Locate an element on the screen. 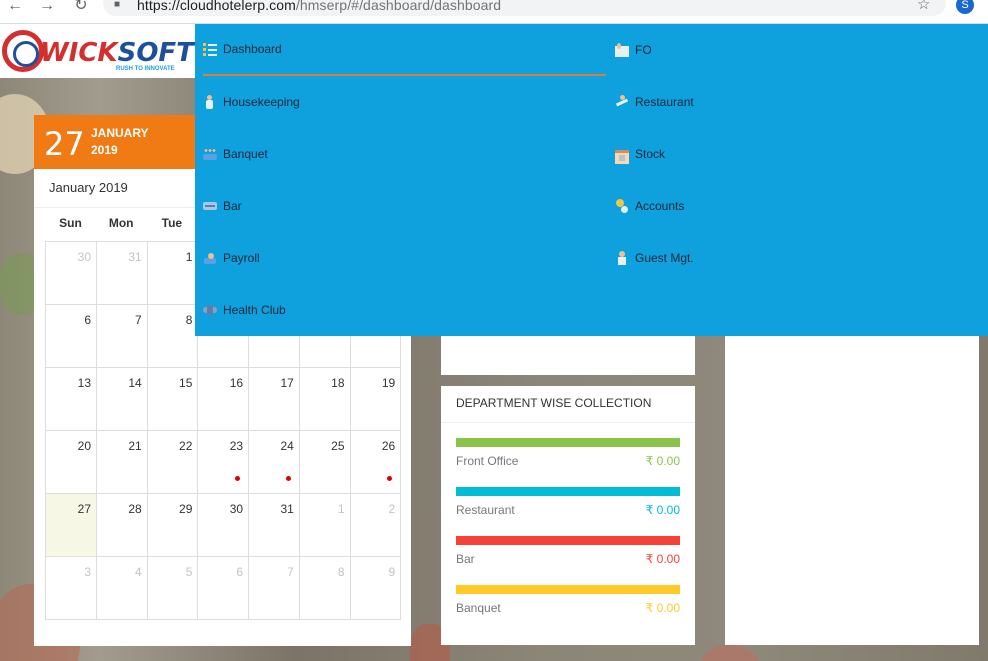 Image resolution: width=988 pixels, height=661 pixels. calendar-day-number: 2 is located at coordinates (392, 509).